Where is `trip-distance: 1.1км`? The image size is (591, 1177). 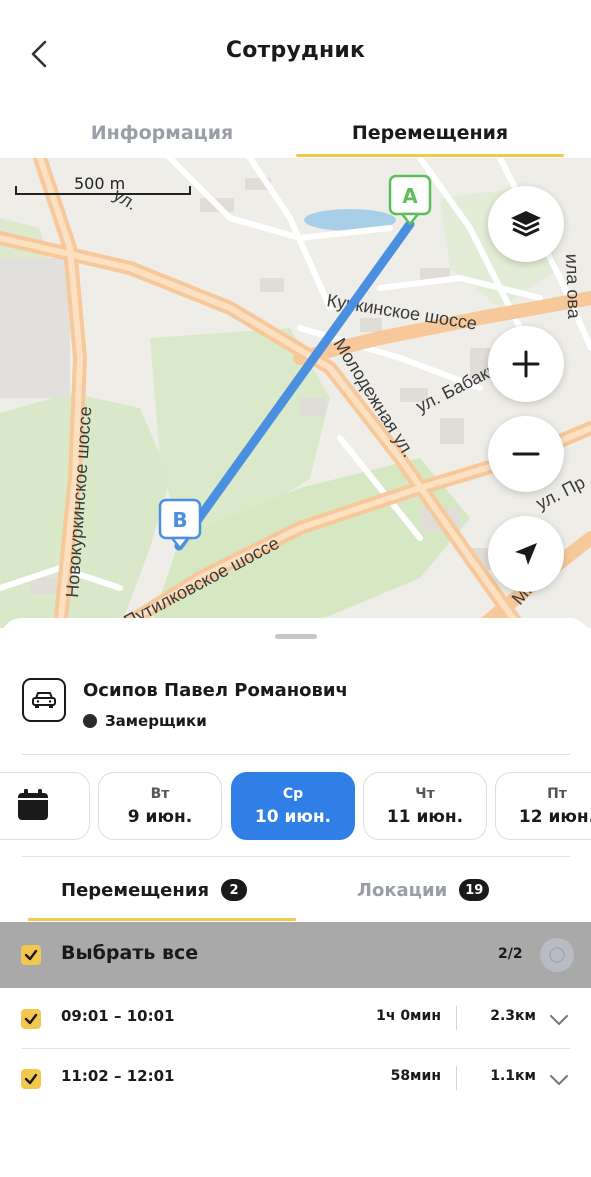
trip-distance: 1.1км is located at coordinates (513, 1076).